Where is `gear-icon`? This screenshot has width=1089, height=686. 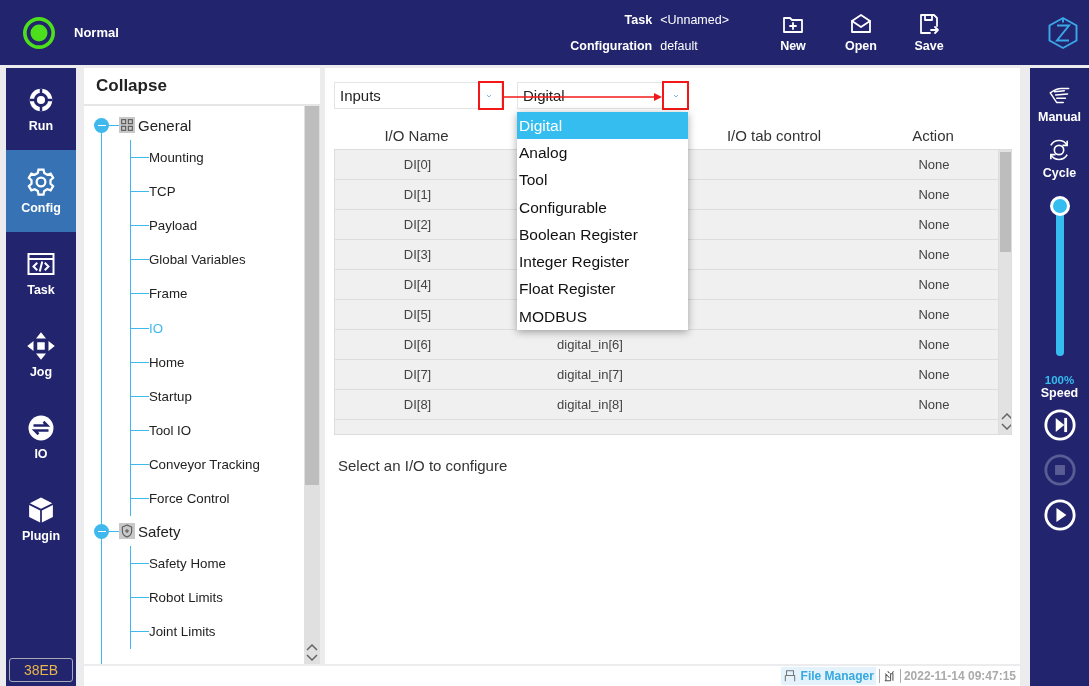
gear-icon is located at coordinates (41, 182).